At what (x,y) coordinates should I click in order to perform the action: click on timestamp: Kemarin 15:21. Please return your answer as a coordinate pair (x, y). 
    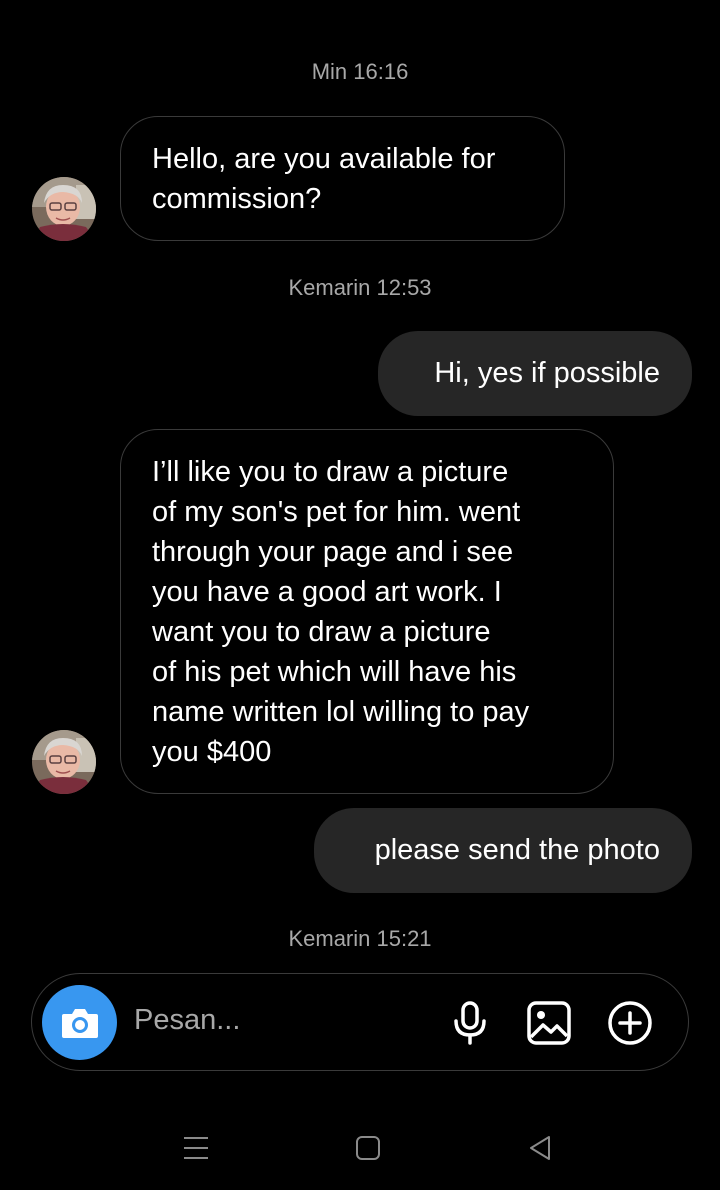
    Looking at the image, I should click on (360, 938).